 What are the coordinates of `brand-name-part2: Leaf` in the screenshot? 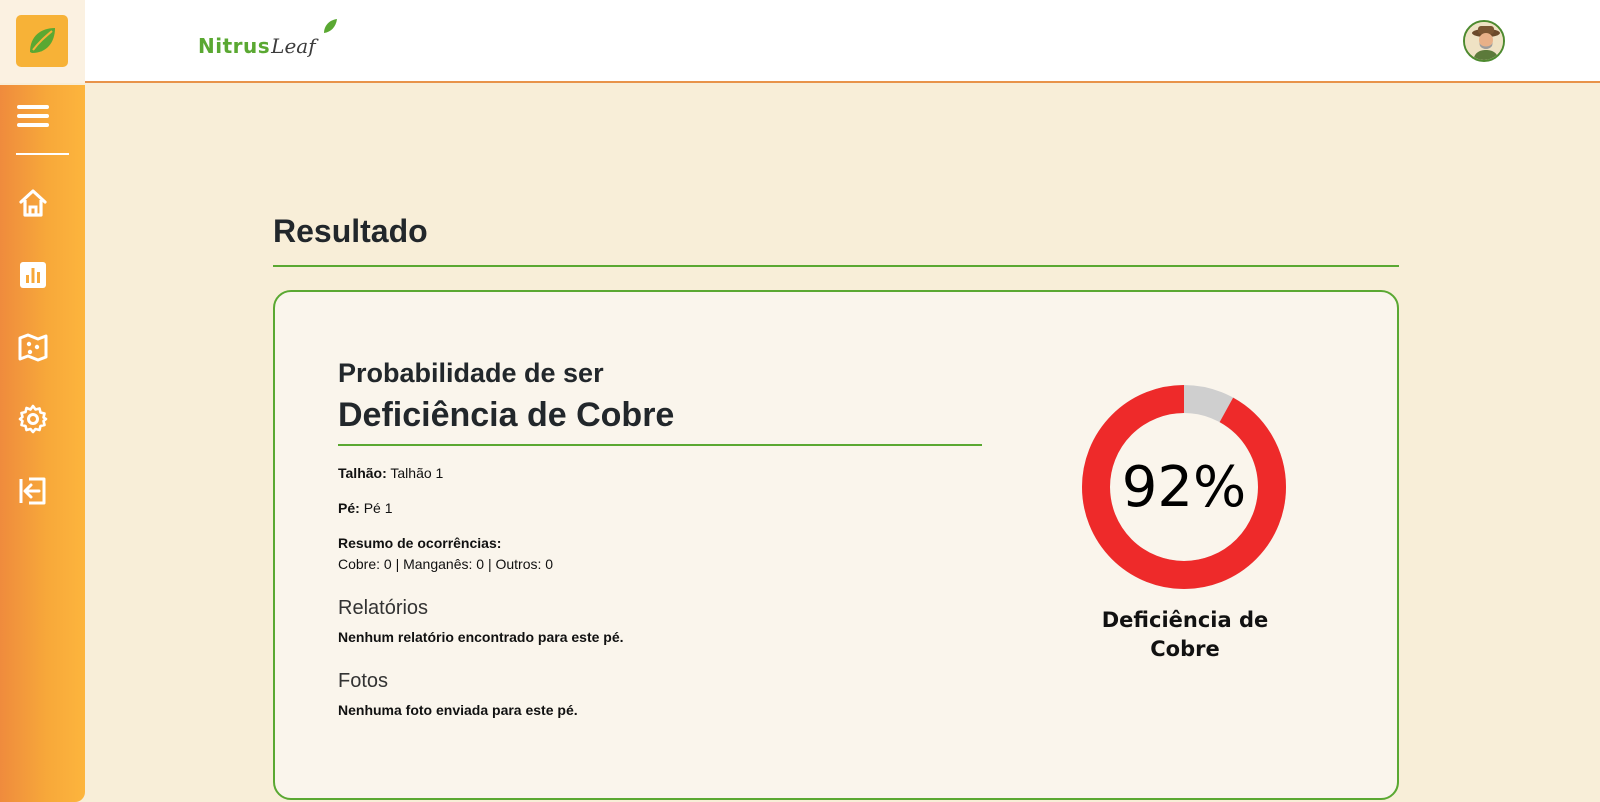 It's located at (293, 46).